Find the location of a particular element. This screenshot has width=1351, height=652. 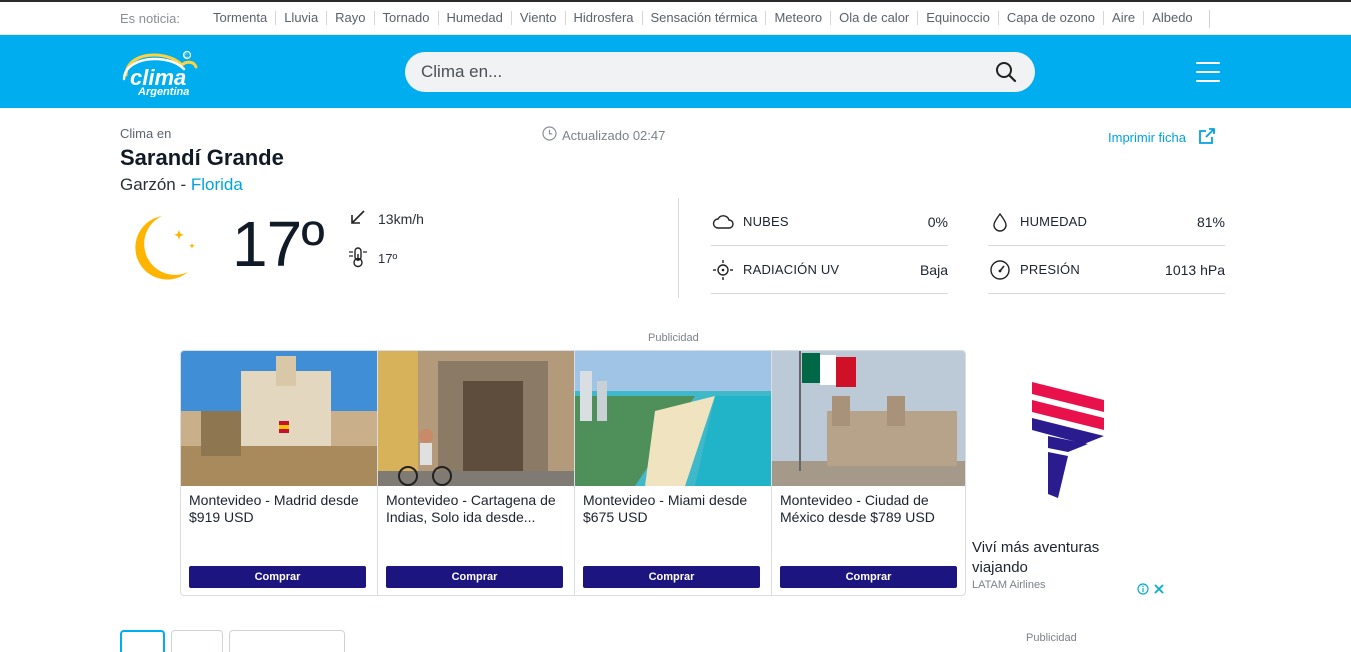

news-link-meteoro: Meteoro is located at coordinates (797, 18).